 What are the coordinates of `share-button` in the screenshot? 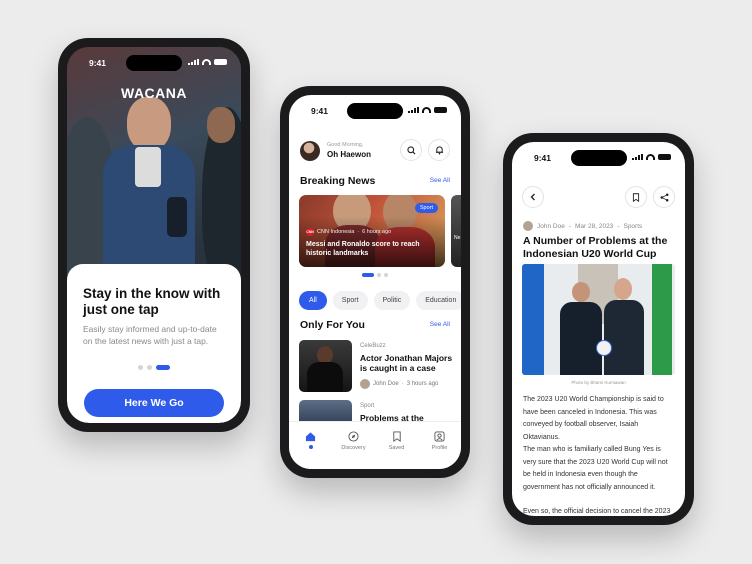 It's located at (664, 197).